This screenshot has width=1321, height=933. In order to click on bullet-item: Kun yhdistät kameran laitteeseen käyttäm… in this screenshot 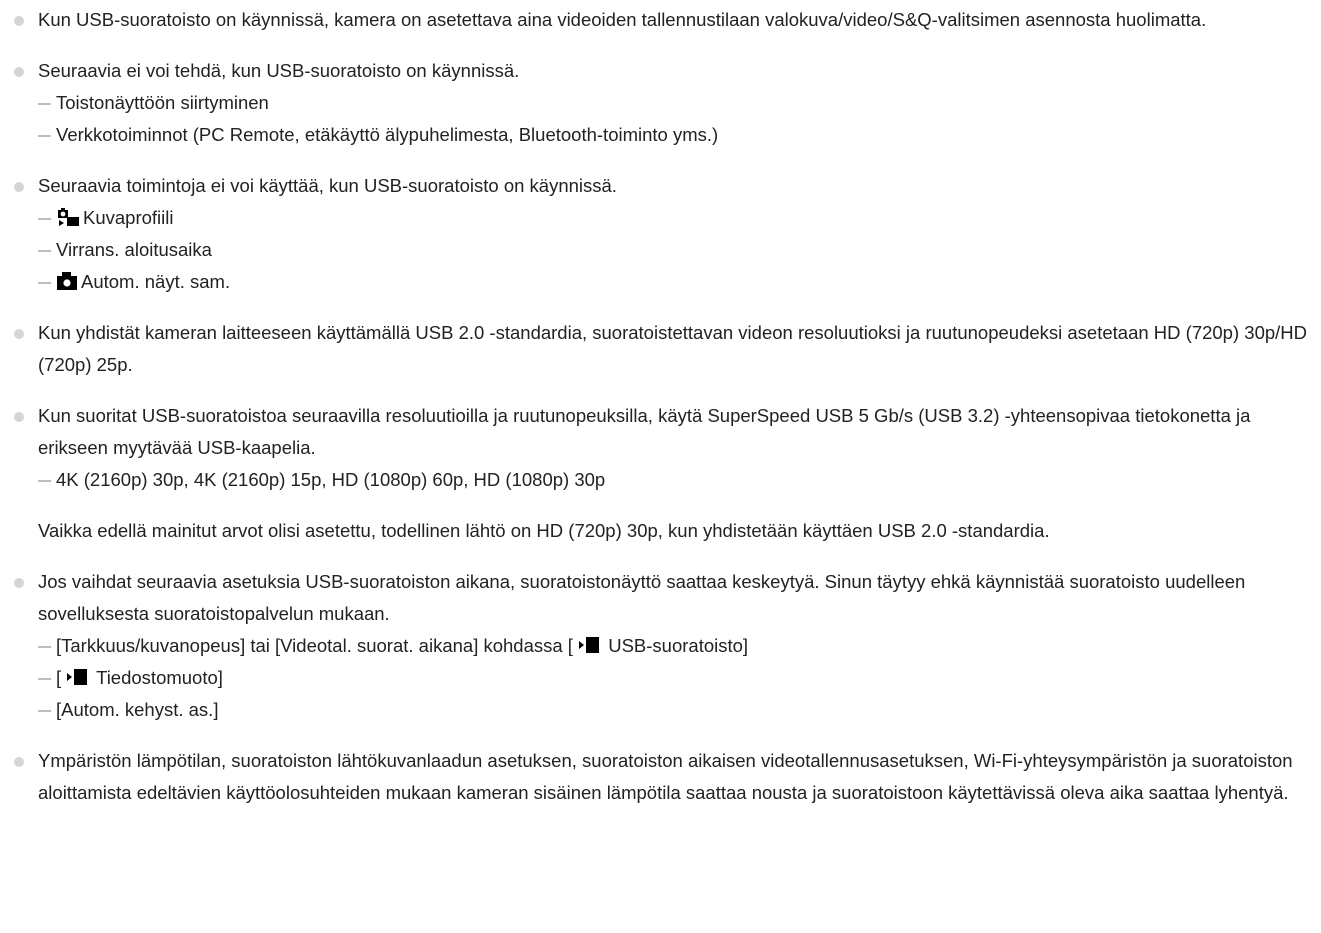, I will do `click(667, 349)`.